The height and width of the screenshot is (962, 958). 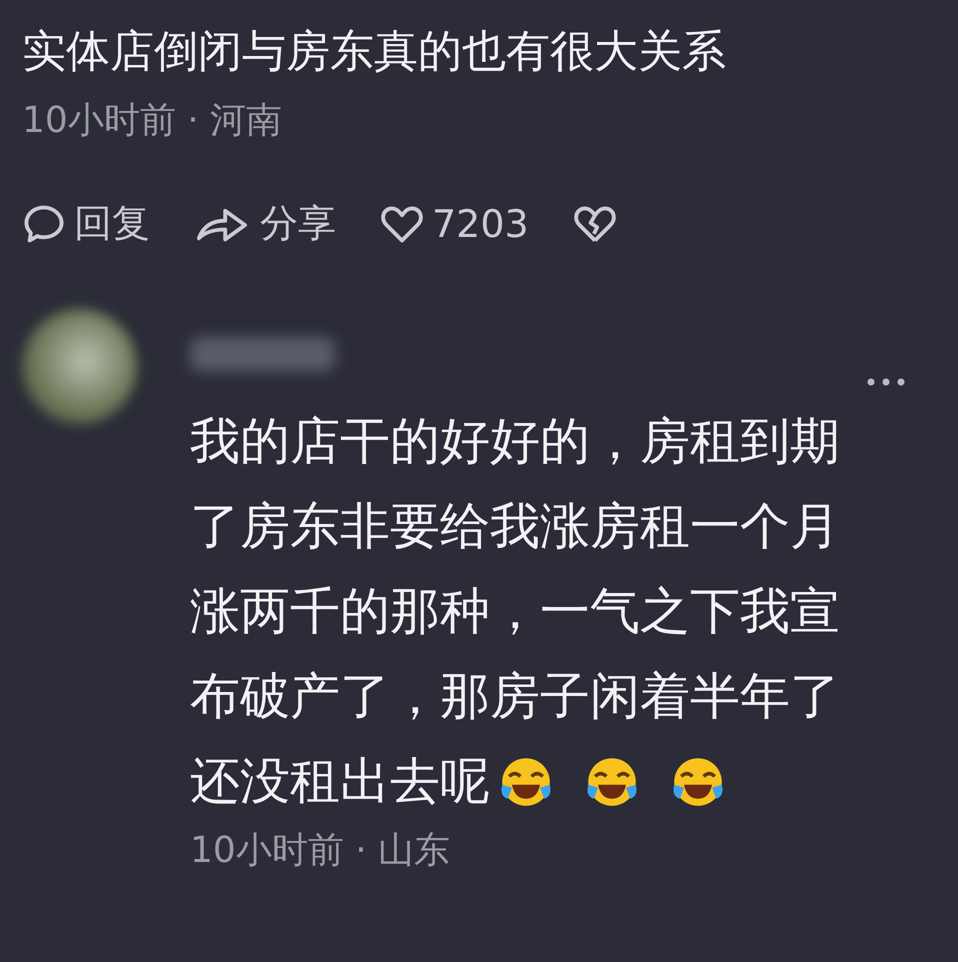 What do you see at coordinates (886, 382) in the screenshot?
I see `more-icon` at bounding box center [886, 382].